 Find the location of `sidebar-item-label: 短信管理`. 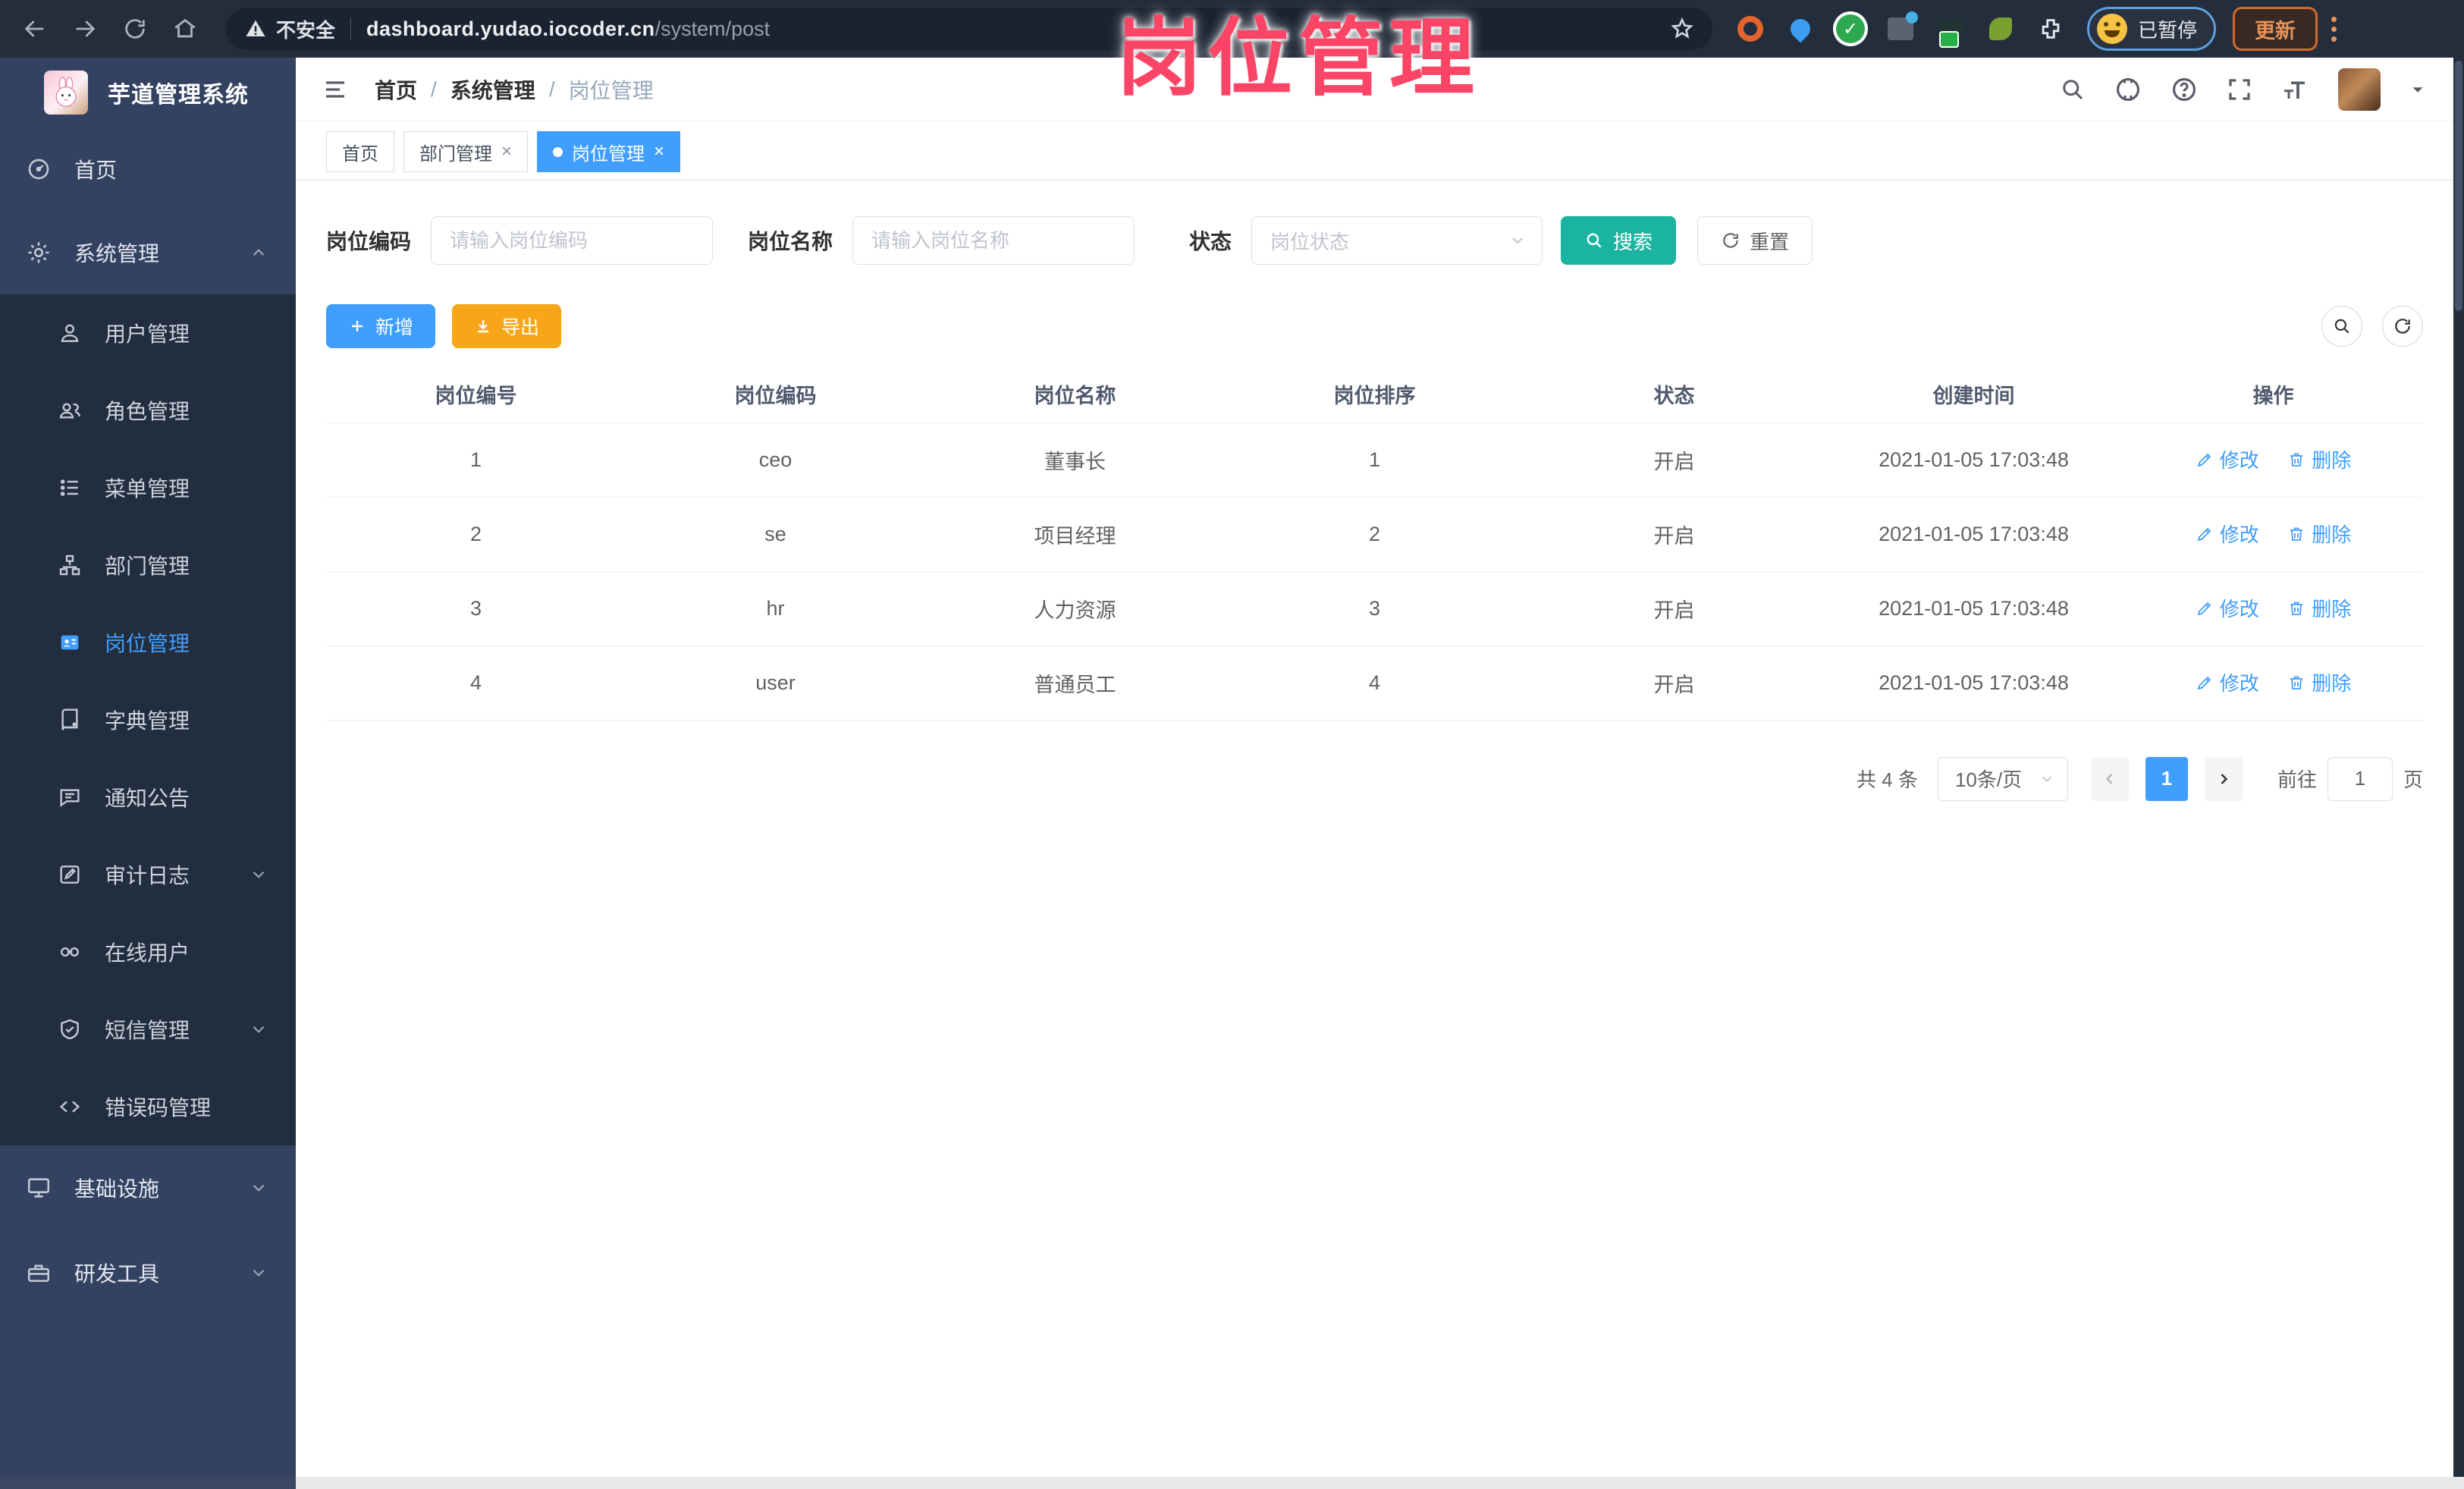

sidebar-item-label: 短信管理 is located at coordinates (147, 1030).